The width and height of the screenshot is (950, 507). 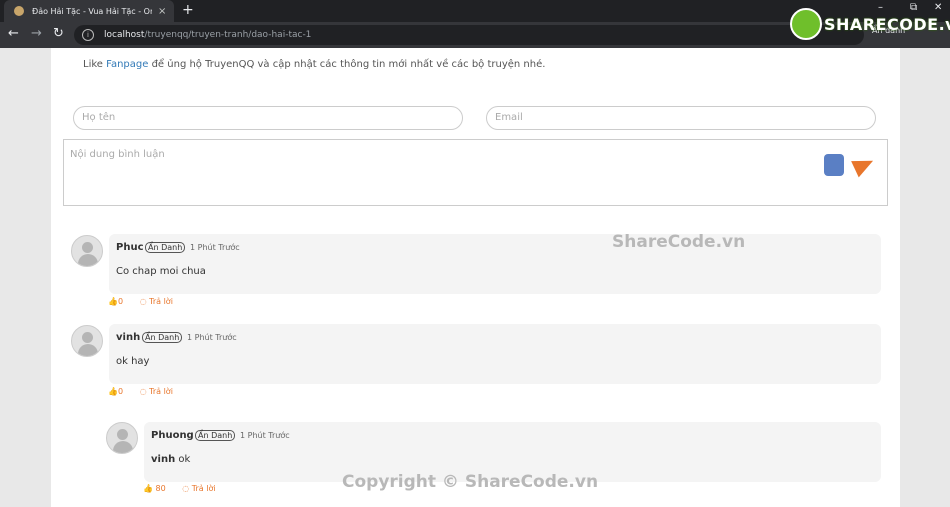 What do you see at coordinates (887, 24) in the screenshot?
I see `logo-text: SHARECODE.vn` at bounding box center [887, 24].